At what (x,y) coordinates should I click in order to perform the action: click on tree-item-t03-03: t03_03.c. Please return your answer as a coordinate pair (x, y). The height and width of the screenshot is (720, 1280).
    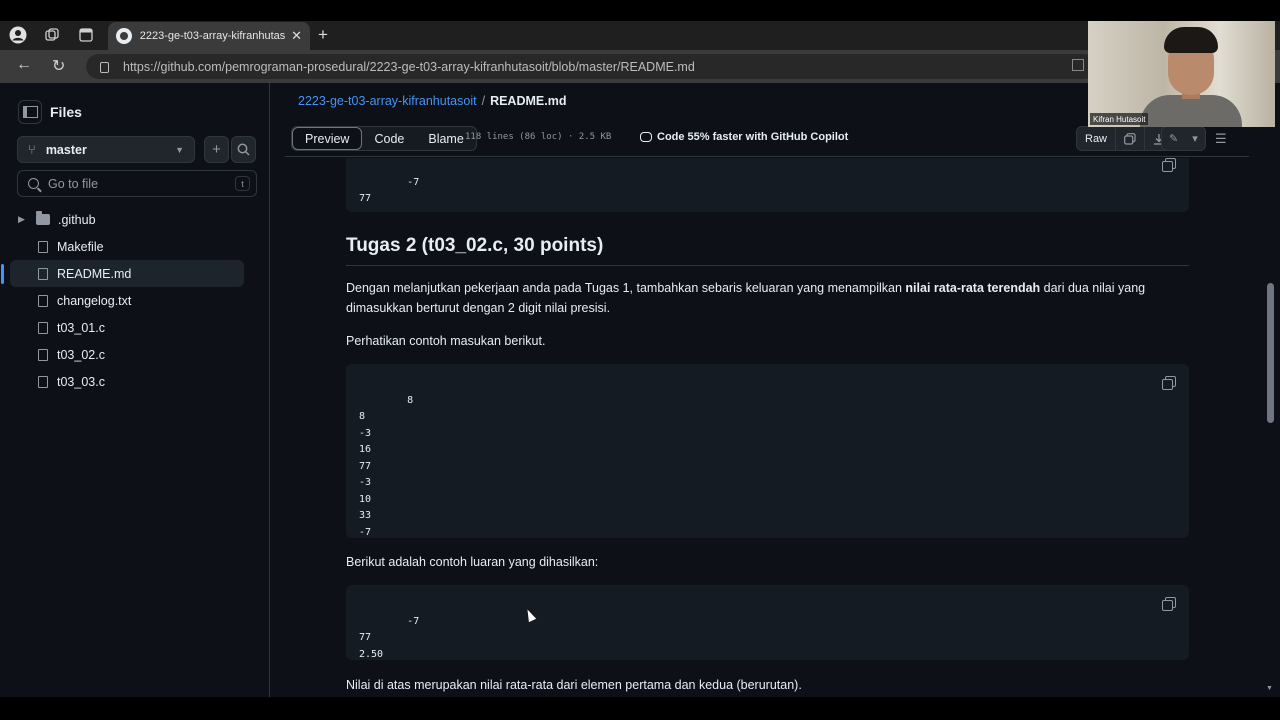
    Looking at the image, I should click on (127, 381).